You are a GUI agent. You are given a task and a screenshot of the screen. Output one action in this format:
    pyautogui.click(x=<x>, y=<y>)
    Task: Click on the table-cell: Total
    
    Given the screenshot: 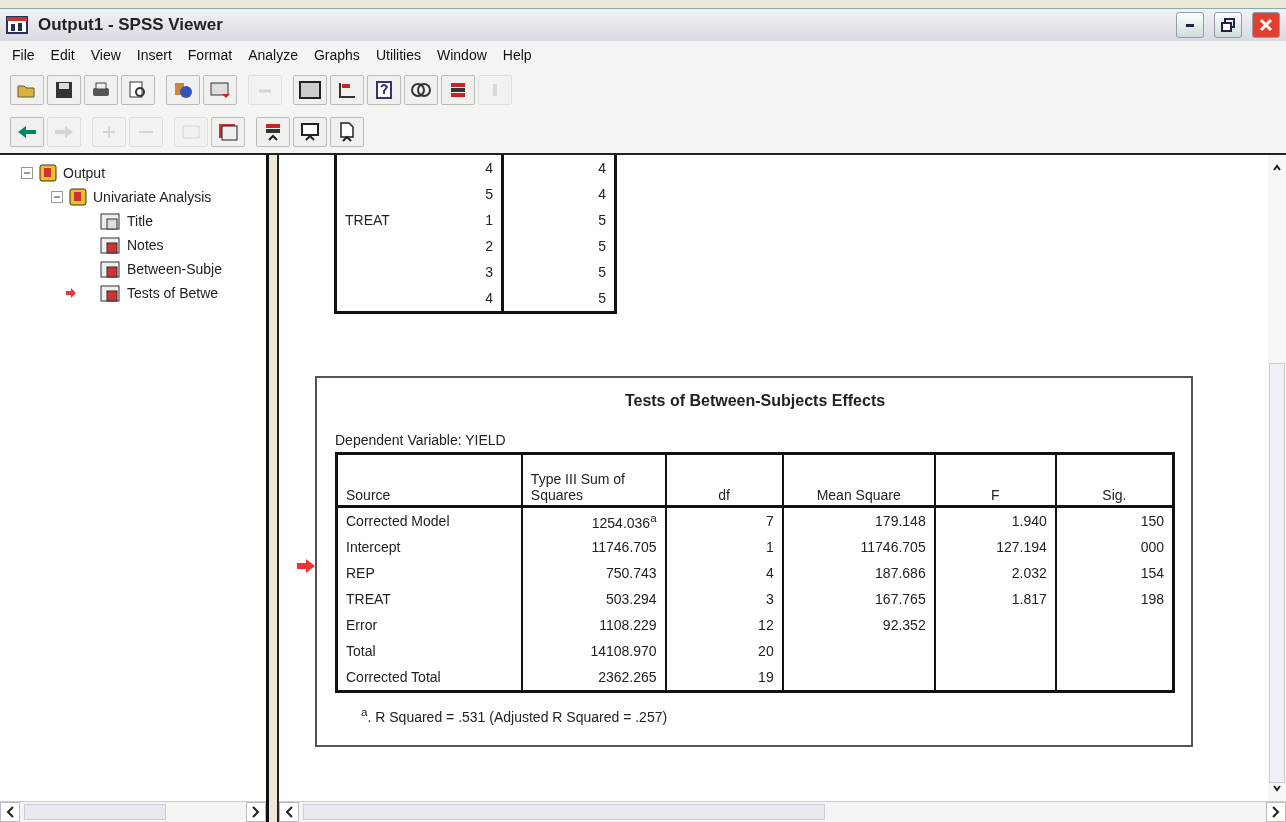 What is the action you would take?
    pyautogui.click(x=361, y=651)
    